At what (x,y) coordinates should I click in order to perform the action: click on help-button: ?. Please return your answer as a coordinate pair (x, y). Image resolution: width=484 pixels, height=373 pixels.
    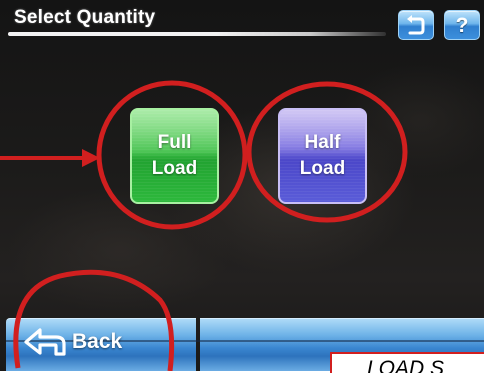
    Looking at the image, I should click on (462, 25).